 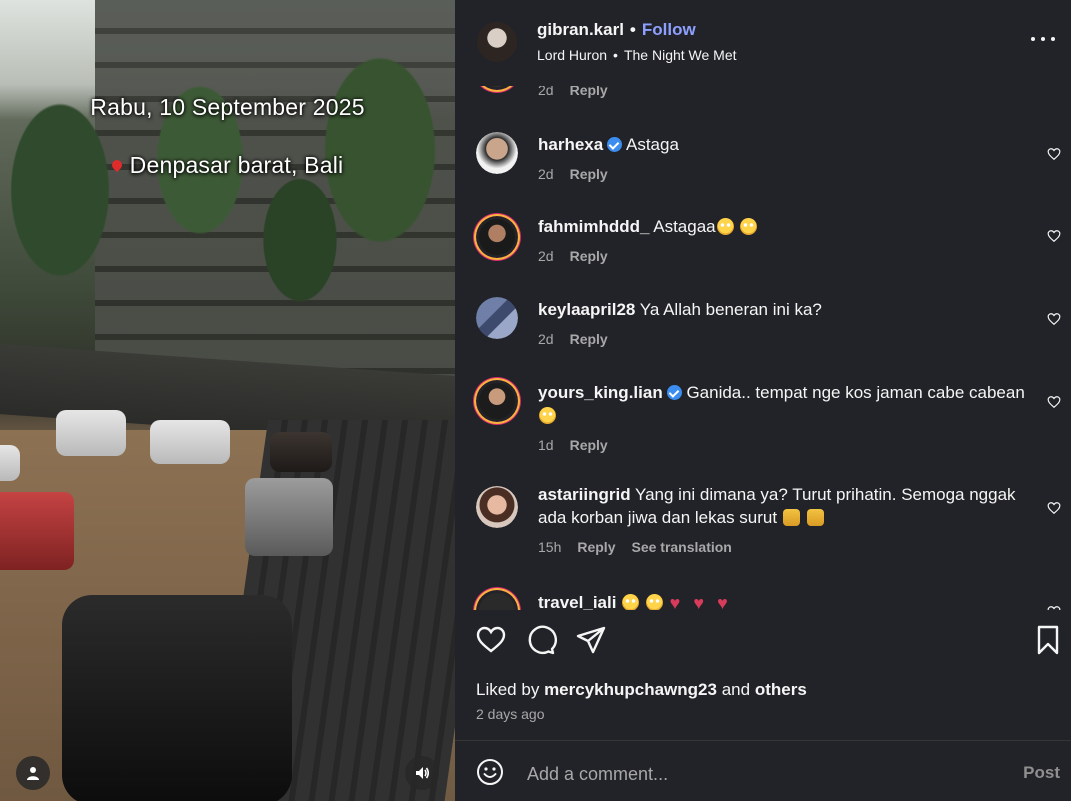 I want to click on author-username: gibran.karl, so click(x=580, y=29).